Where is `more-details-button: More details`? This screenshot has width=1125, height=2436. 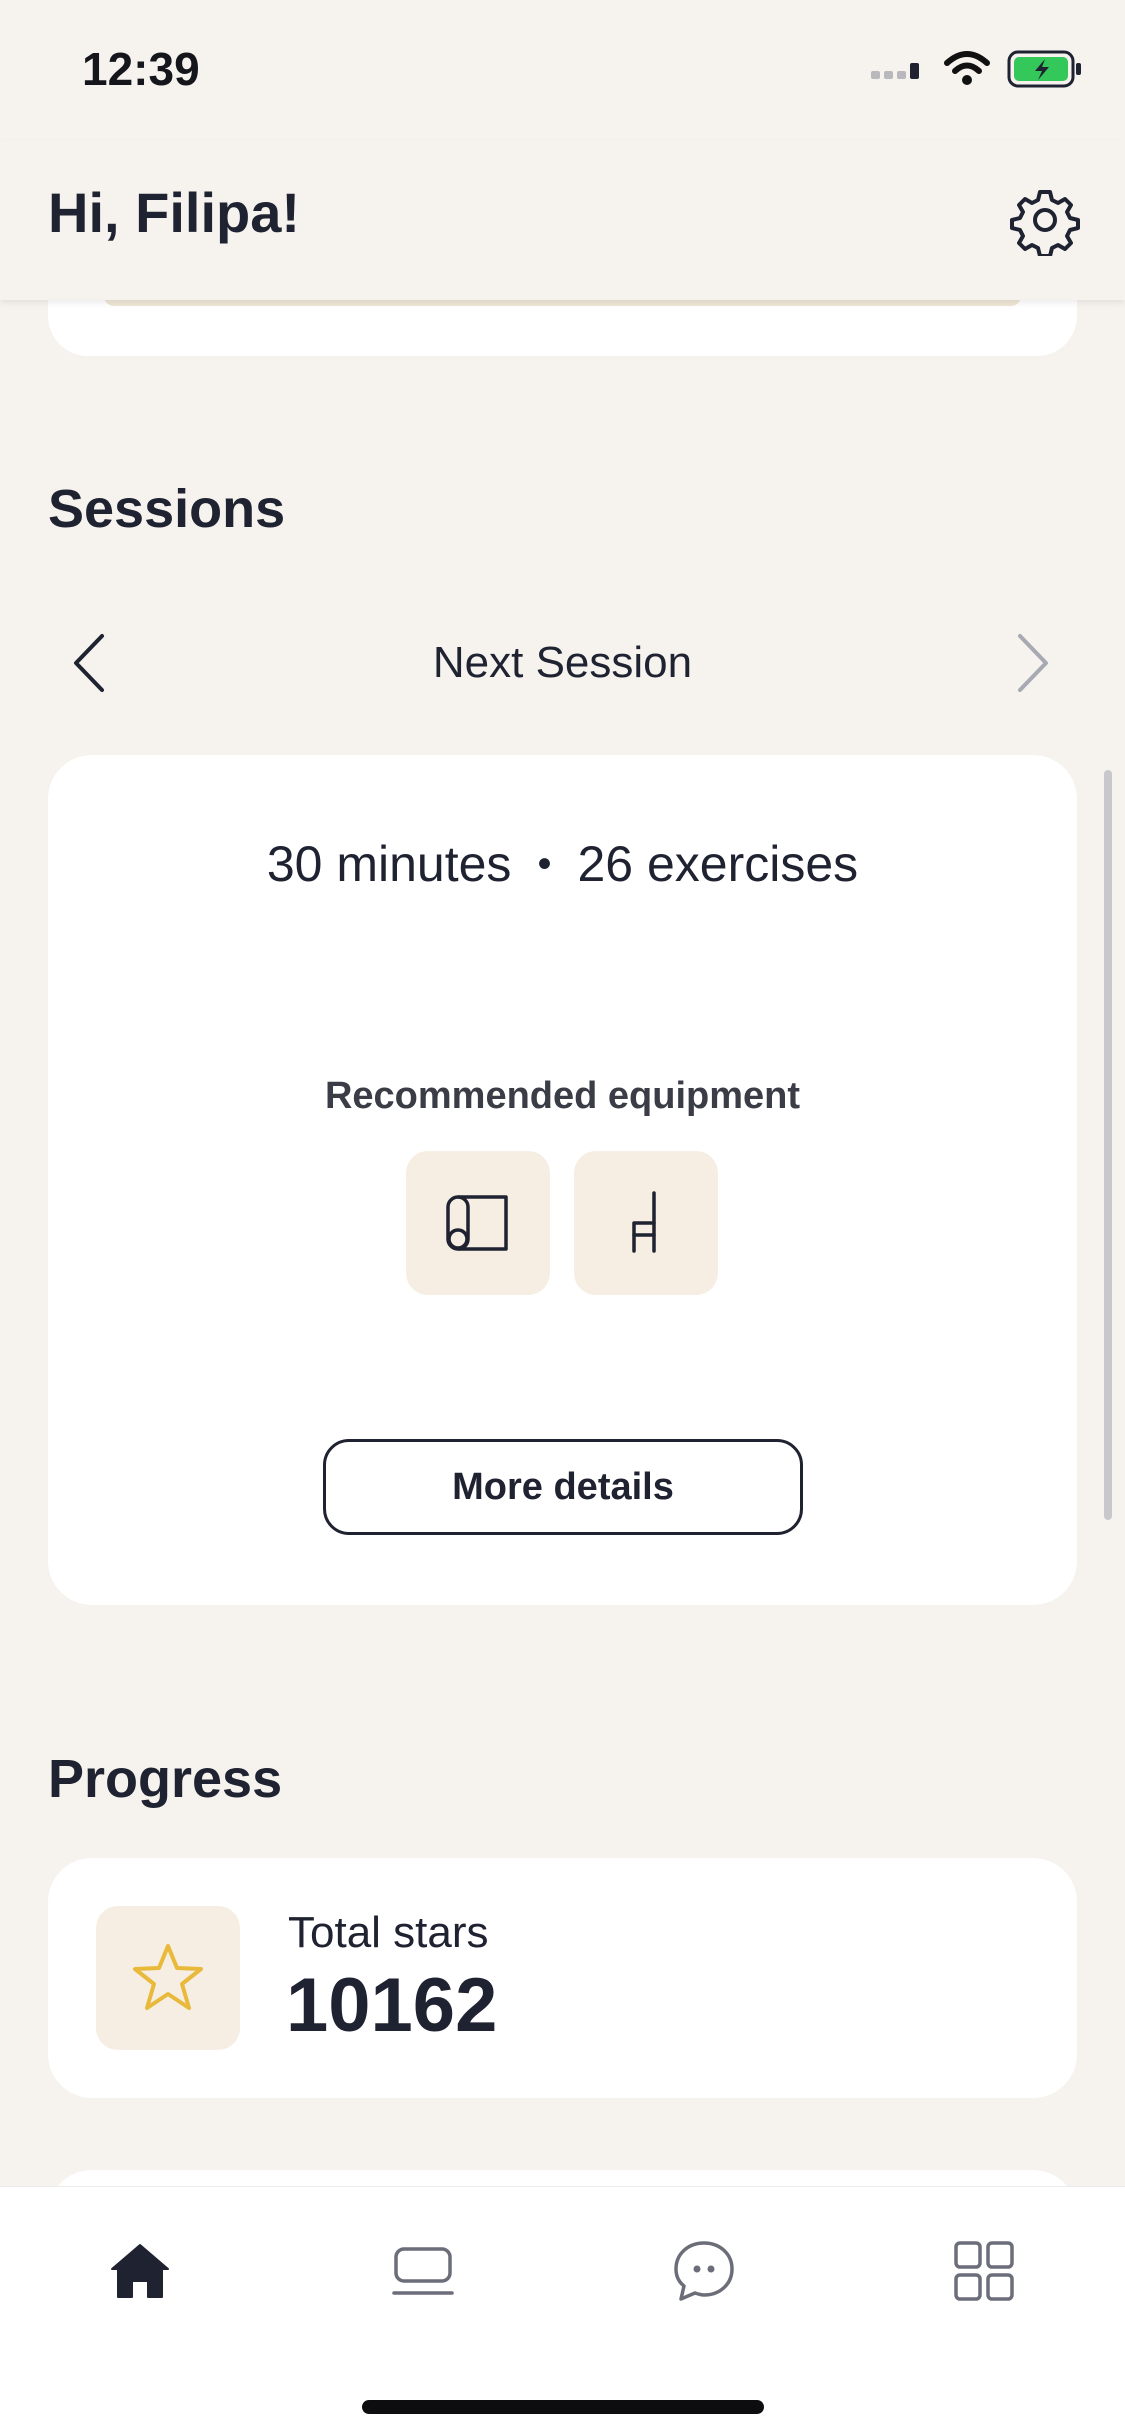
more-details-button: More details is located at coordinates (563, 1487).